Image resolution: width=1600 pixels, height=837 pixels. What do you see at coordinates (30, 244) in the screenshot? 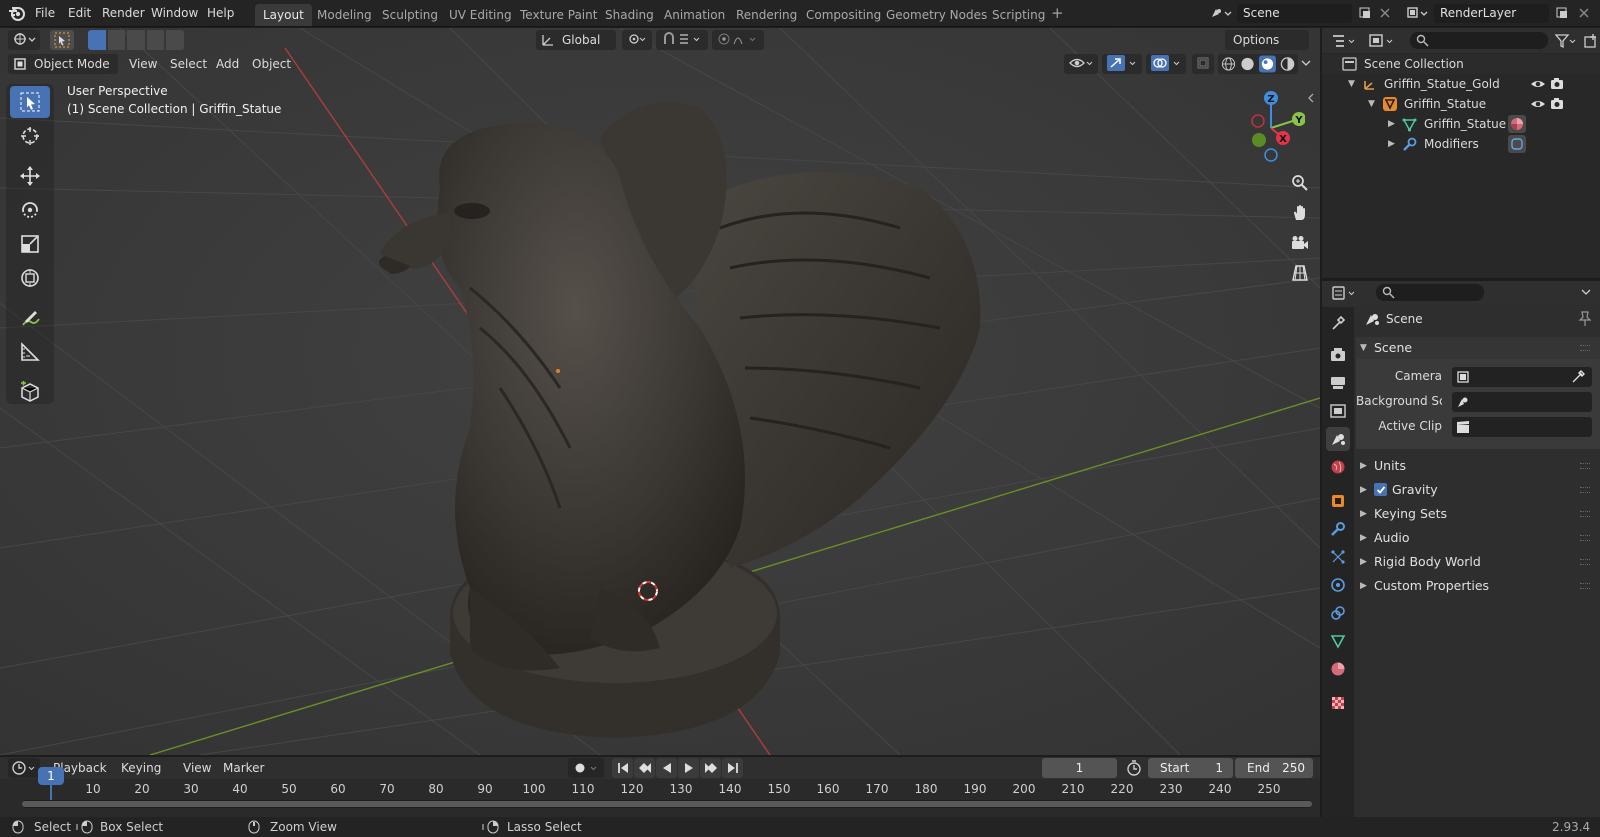
I see `scale-tool-icon` at bounding box center [30, 244].